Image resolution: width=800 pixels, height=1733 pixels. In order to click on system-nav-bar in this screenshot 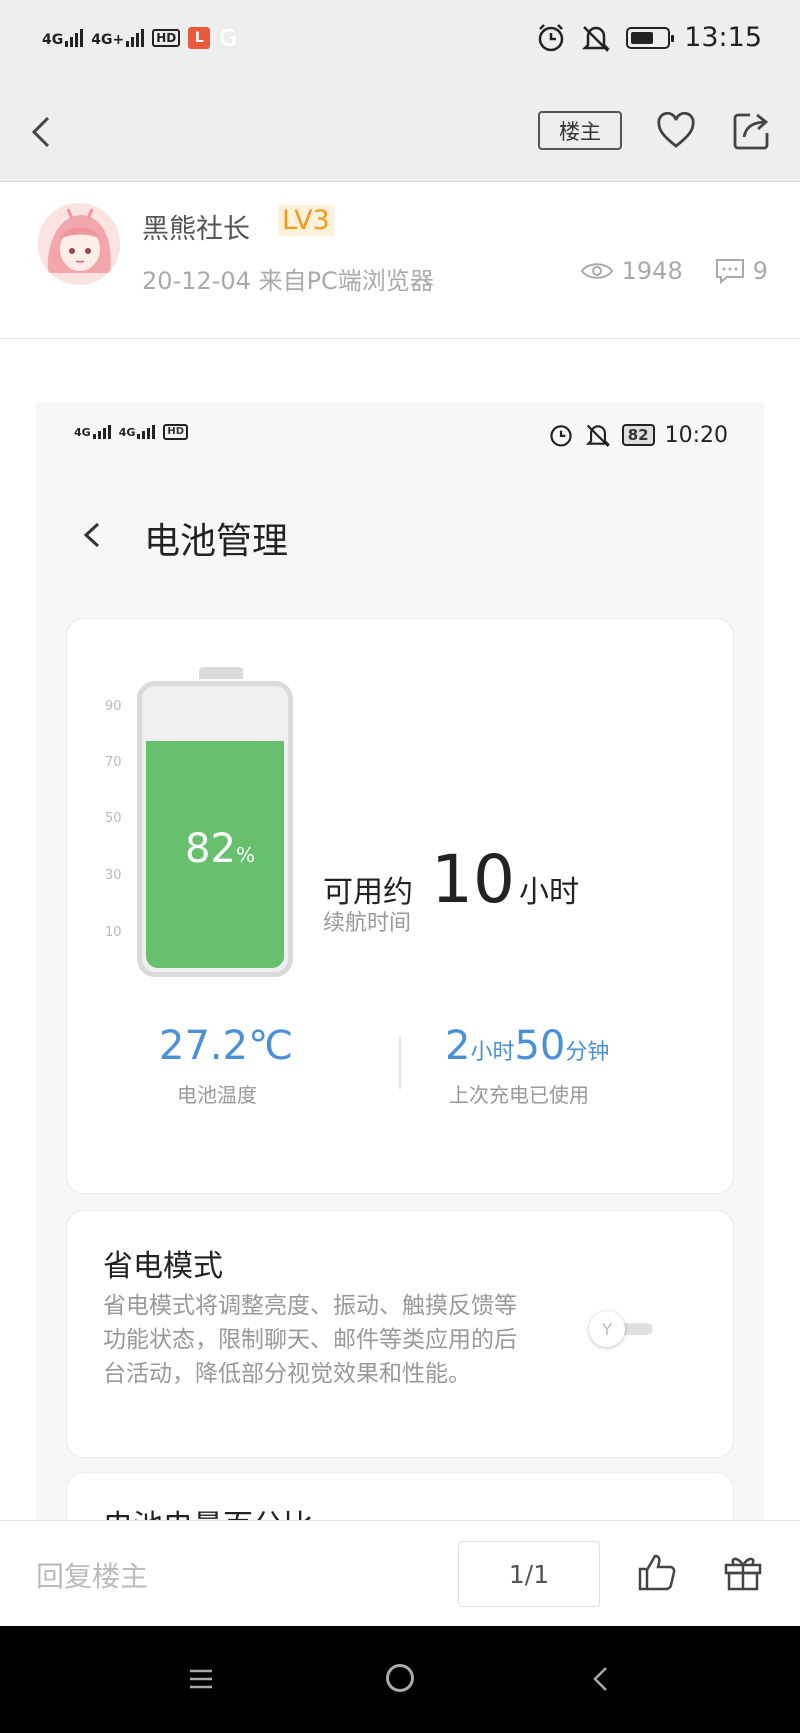, I will do `click(400, 1679)`.